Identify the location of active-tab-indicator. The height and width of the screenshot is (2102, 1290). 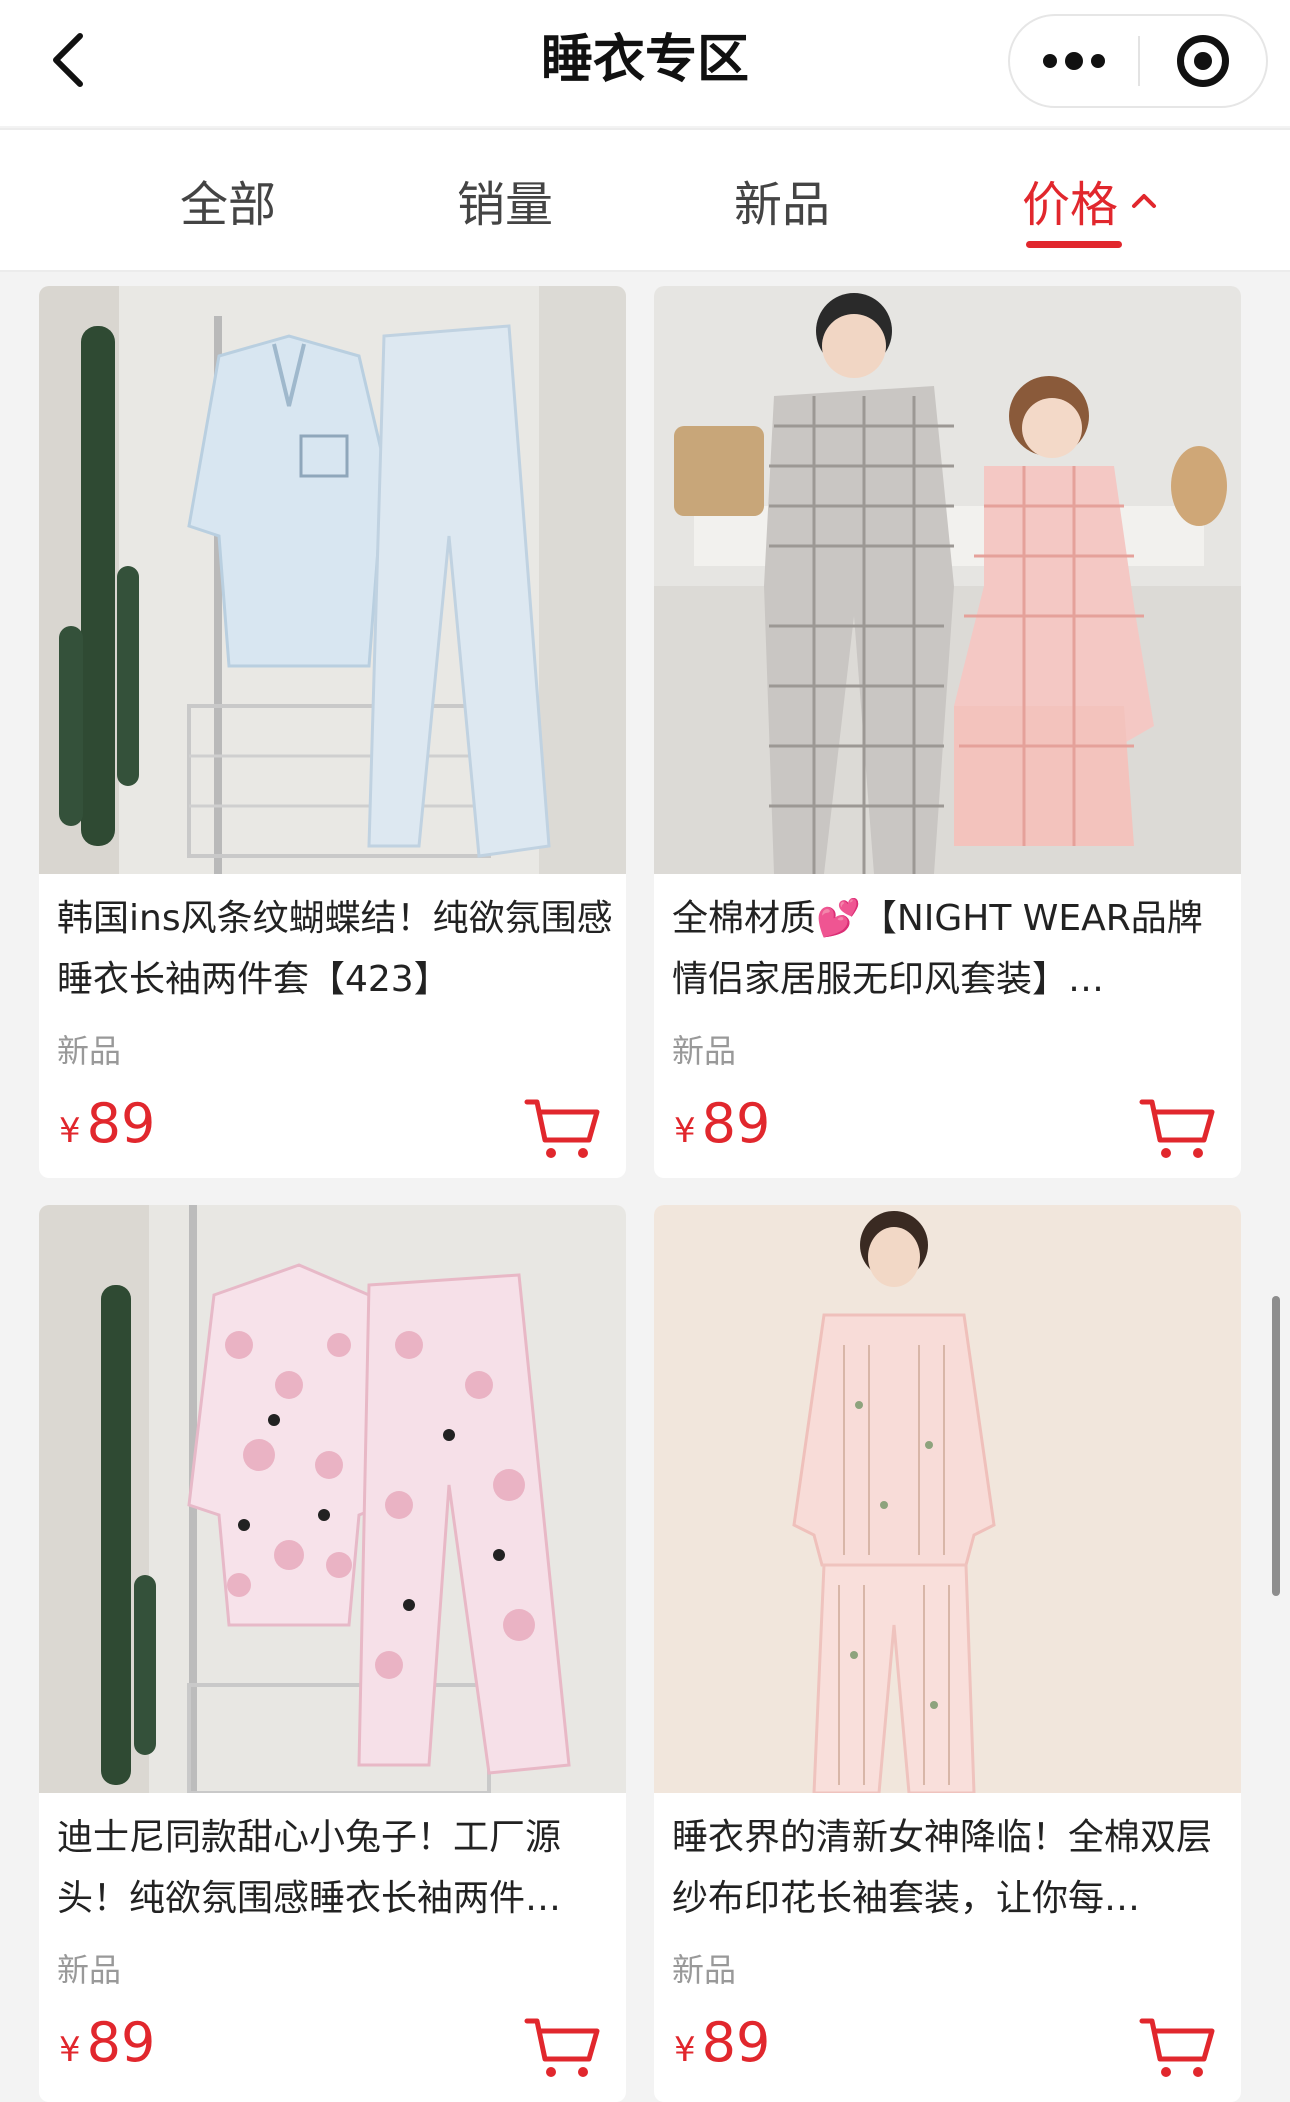
(1074, 244).